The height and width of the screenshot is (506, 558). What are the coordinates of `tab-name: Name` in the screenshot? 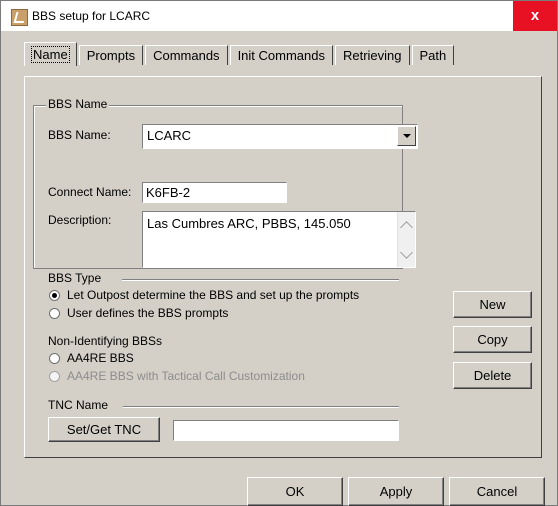 It's located at (50, 54).